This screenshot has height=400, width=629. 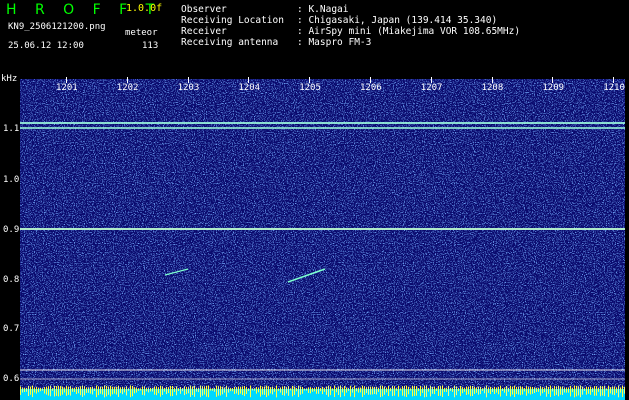 I want to click on antenna-value: : Maspro FM-3, so click(x=334, y=42).